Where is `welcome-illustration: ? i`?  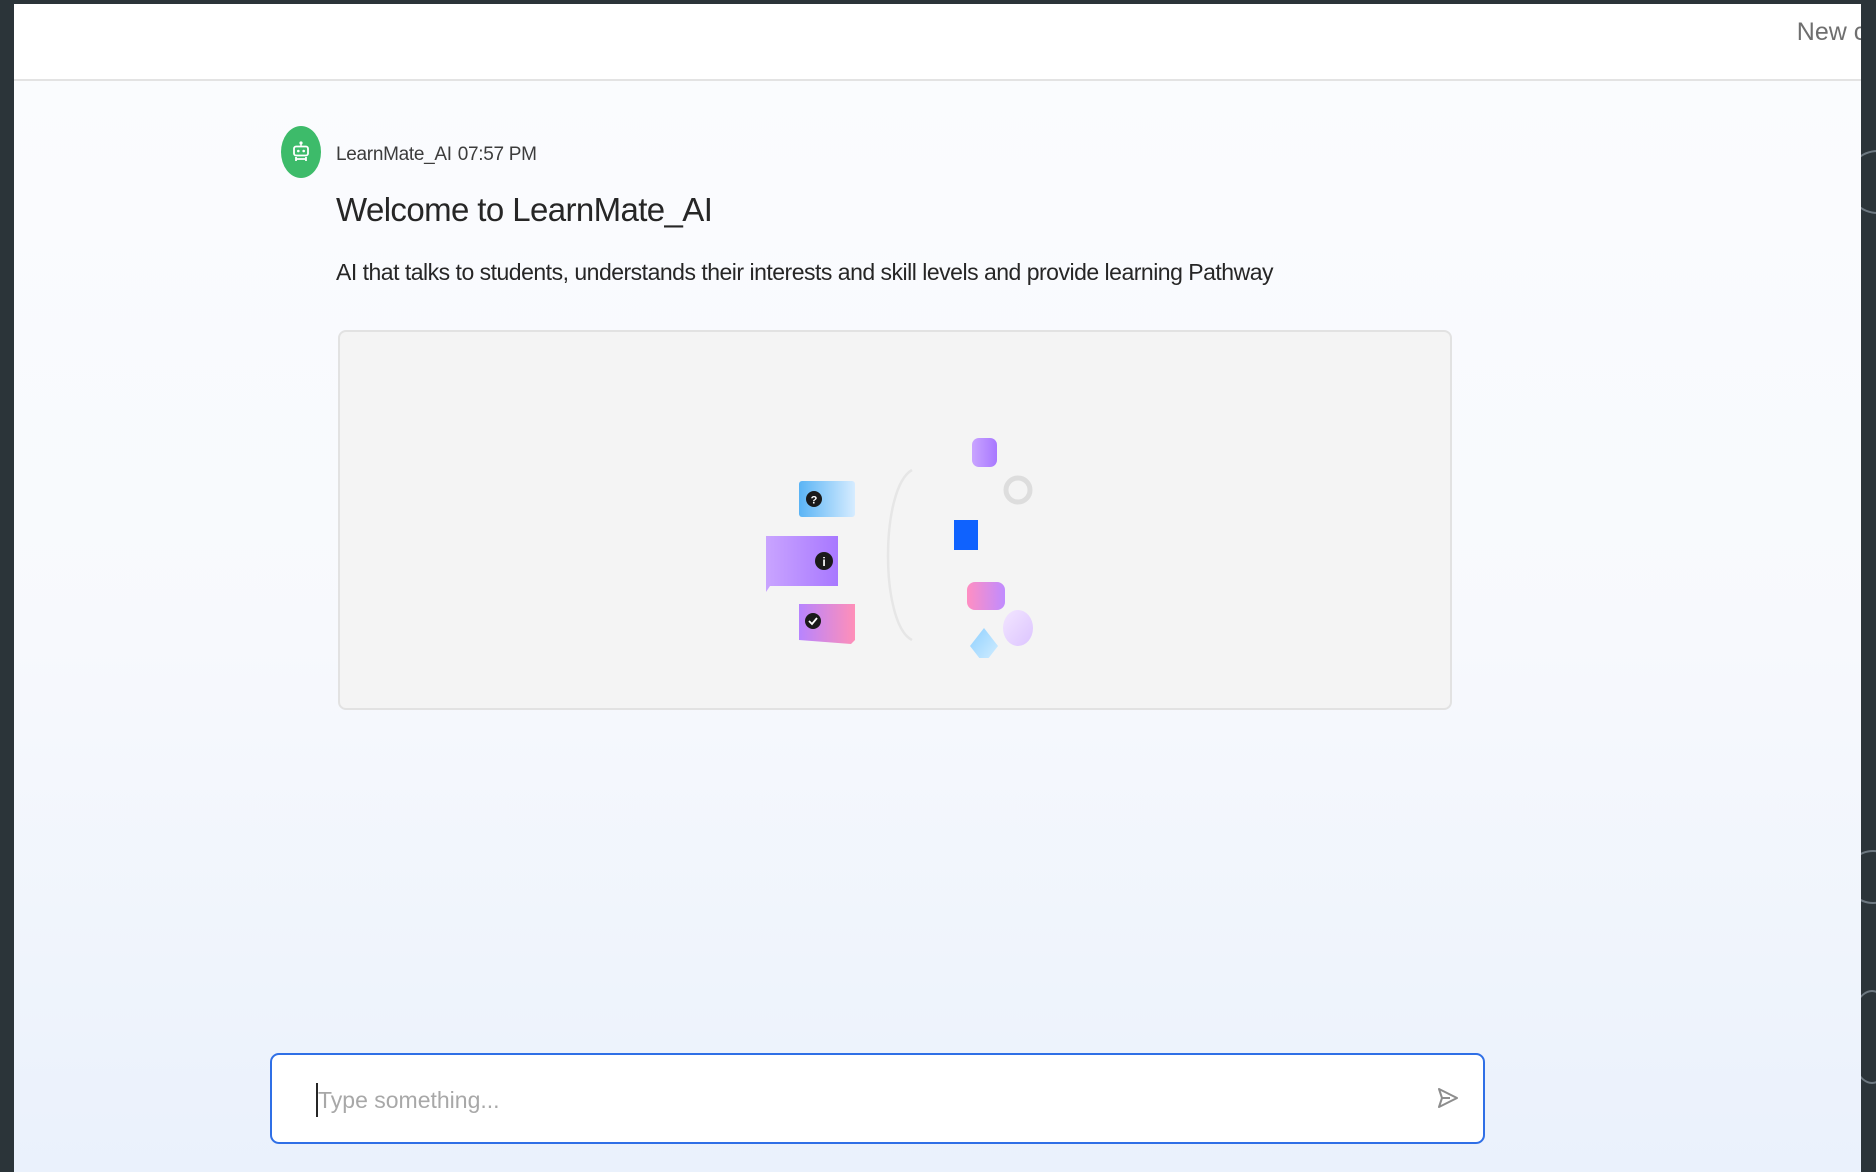
welcome-illustration: ? i is located at coordinates (899, 548).